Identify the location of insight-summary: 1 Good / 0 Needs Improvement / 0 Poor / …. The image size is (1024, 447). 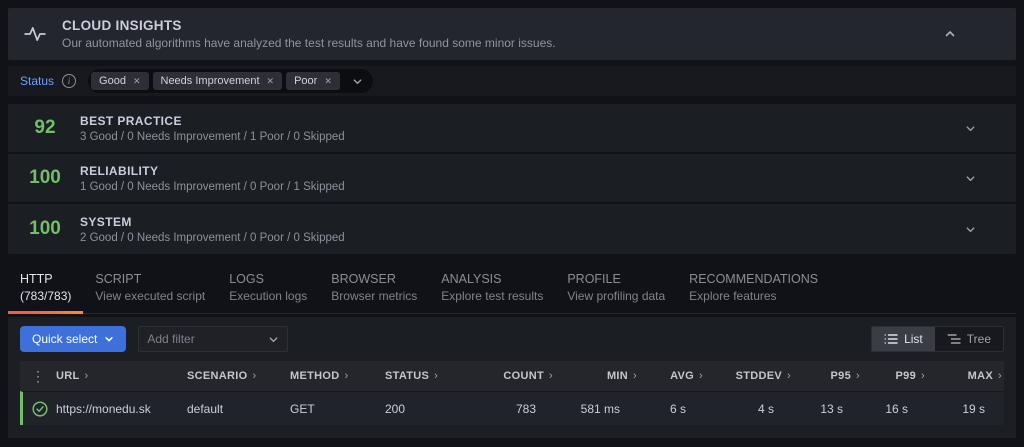
(212, 186).